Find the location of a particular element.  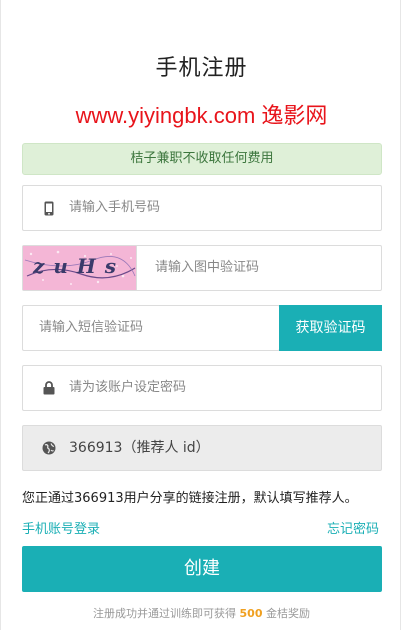

captcha-image: zuHs is located at coordinates (80, 268).